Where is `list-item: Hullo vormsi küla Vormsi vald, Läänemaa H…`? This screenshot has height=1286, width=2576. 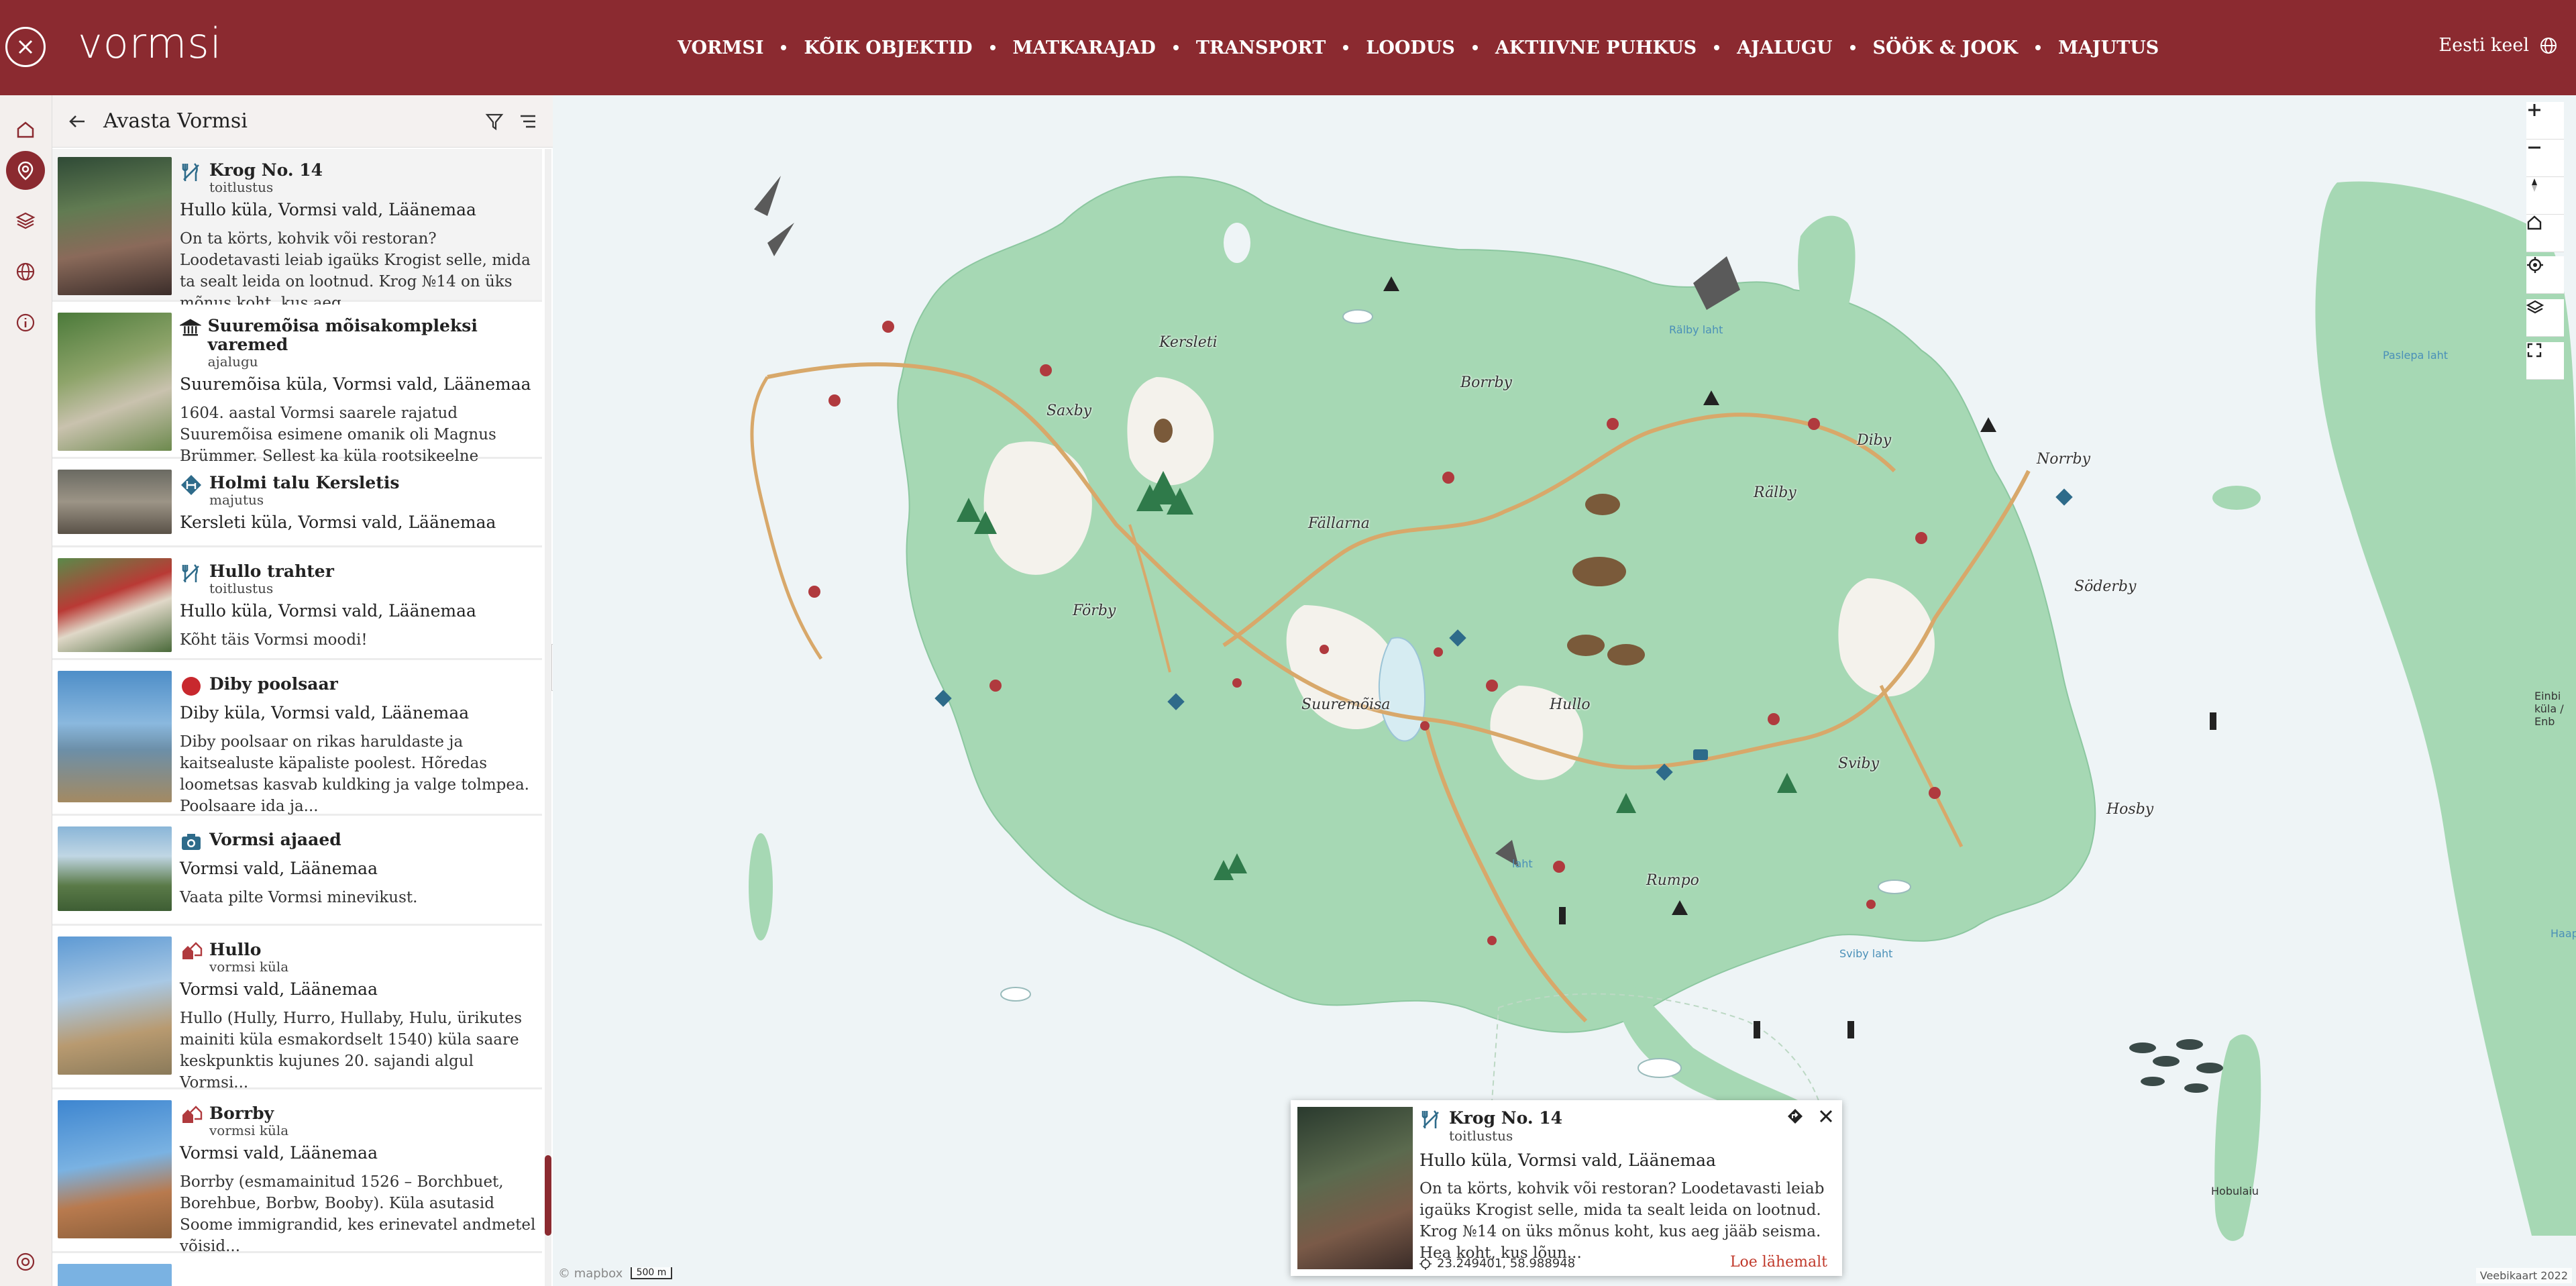
list-item: Hullo vormsi küla Vormsi vald, Läänemaa H… is located at coordinates (297, 1009).